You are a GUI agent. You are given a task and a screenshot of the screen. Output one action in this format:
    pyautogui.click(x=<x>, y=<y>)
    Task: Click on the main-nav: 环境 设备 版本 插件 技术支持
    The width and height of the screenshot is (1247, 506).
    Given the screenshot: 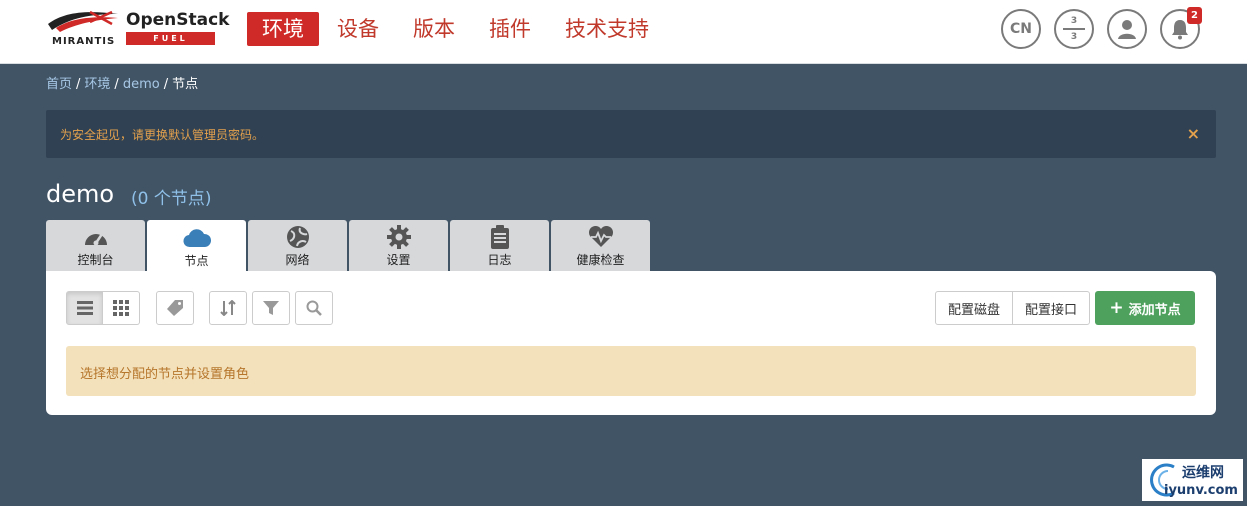 What is the action you would take?
    pyautogui.click(x=460, y=29)
    